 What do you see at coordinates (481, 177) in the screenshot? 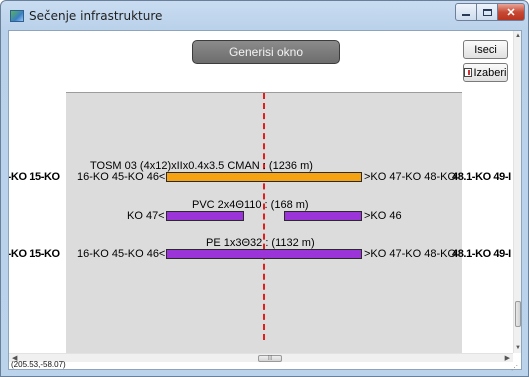
I see `route-right-bold: 48.1-KO 49-I` at bounding box center [481, 177].